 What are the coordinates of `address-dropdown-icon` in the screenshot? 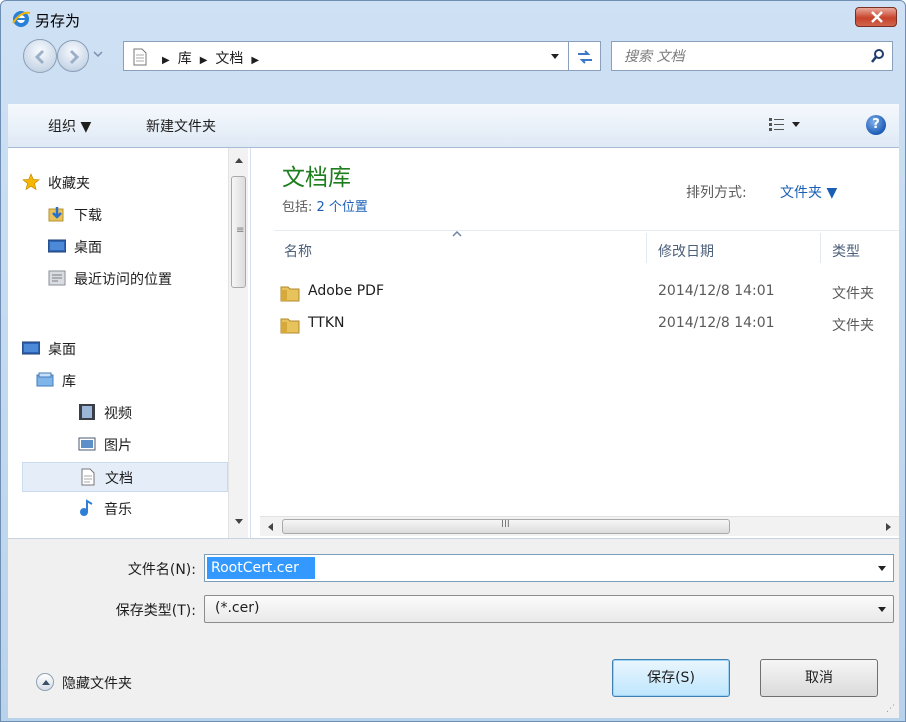 It's located at (555, 57).